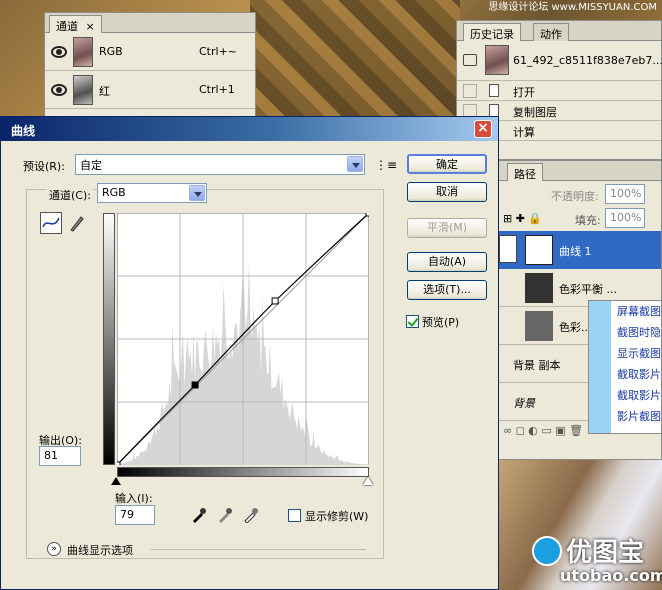 The image size is (662, 590). I want to click on show-clipping-label: 显示修剪(W), so click(337, 516).